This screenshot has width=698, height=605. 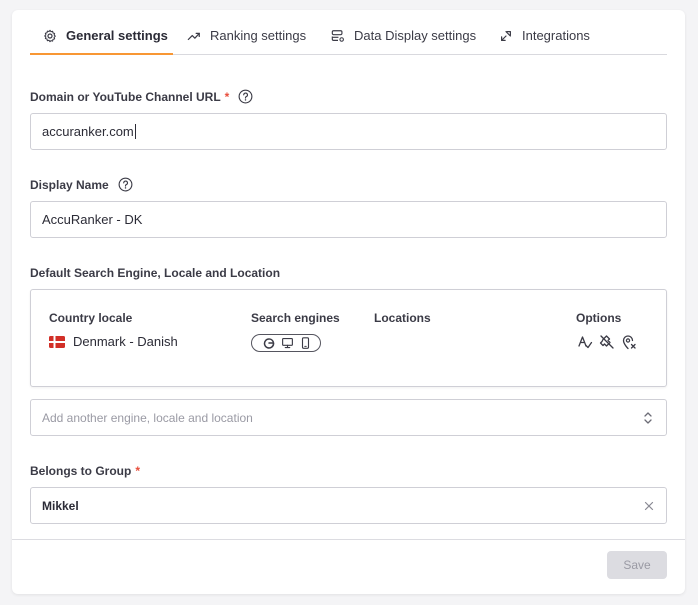 What do you see at coordinates (649, 506) in the screenshot?
I see `close-icon` at bounding box center [649, 506].